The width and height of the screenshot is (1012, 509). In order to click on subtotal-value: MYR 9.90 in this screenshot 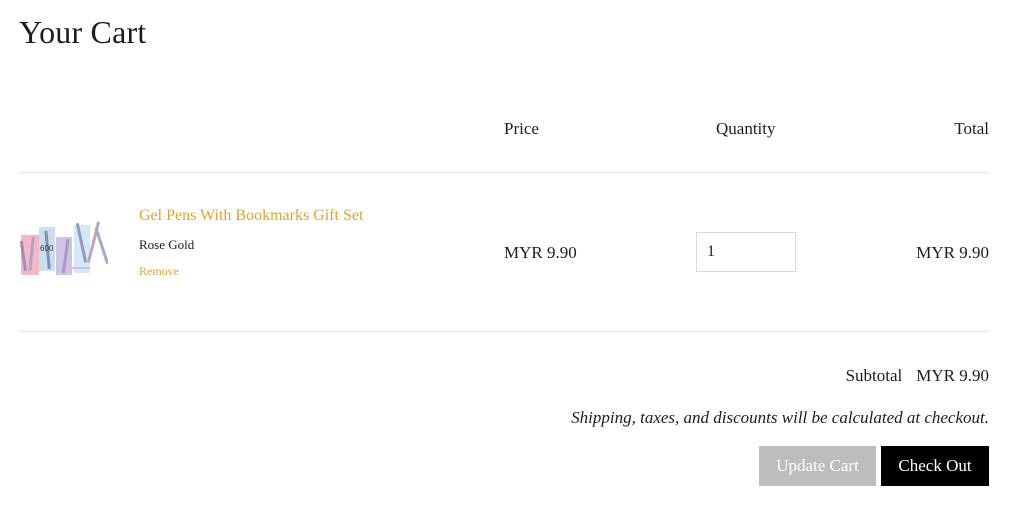, I will do `click(952, 375)`.